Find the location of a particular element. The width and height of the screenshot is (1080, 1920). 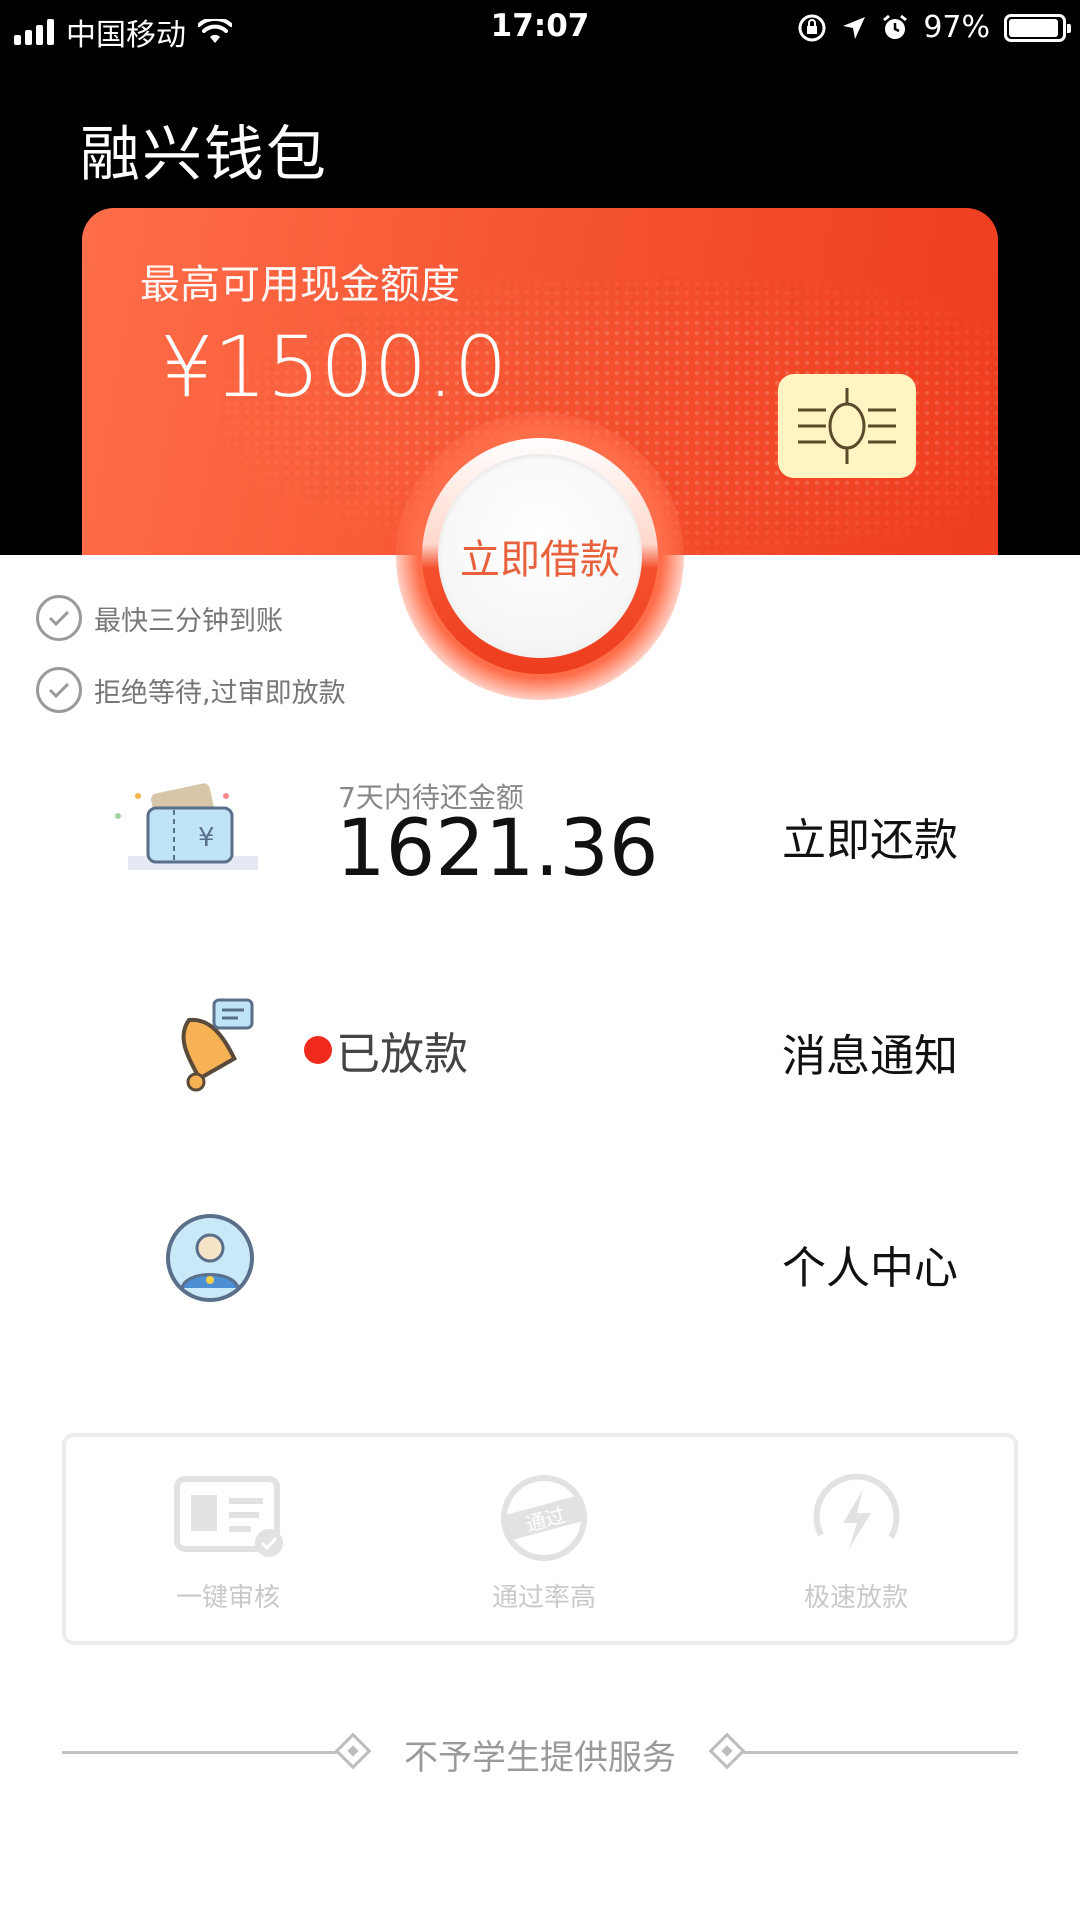

wallet-ticket-icon: ¥ is located at coordinates (188, 833).